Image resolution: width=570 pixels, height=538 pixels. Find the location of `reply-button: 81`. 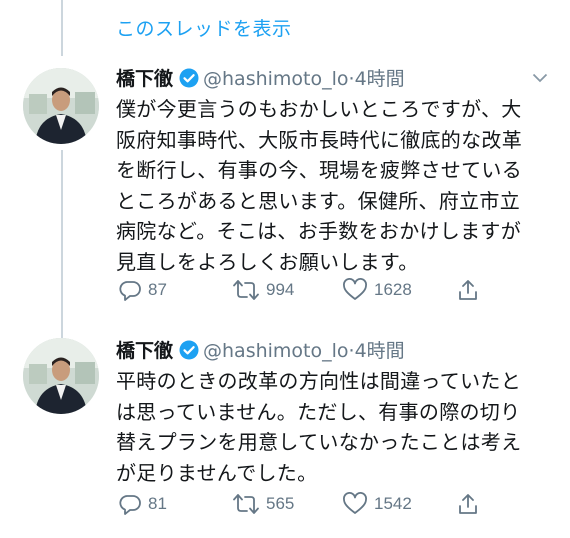

reply-button: 81 is located at coordinates (142, 504).